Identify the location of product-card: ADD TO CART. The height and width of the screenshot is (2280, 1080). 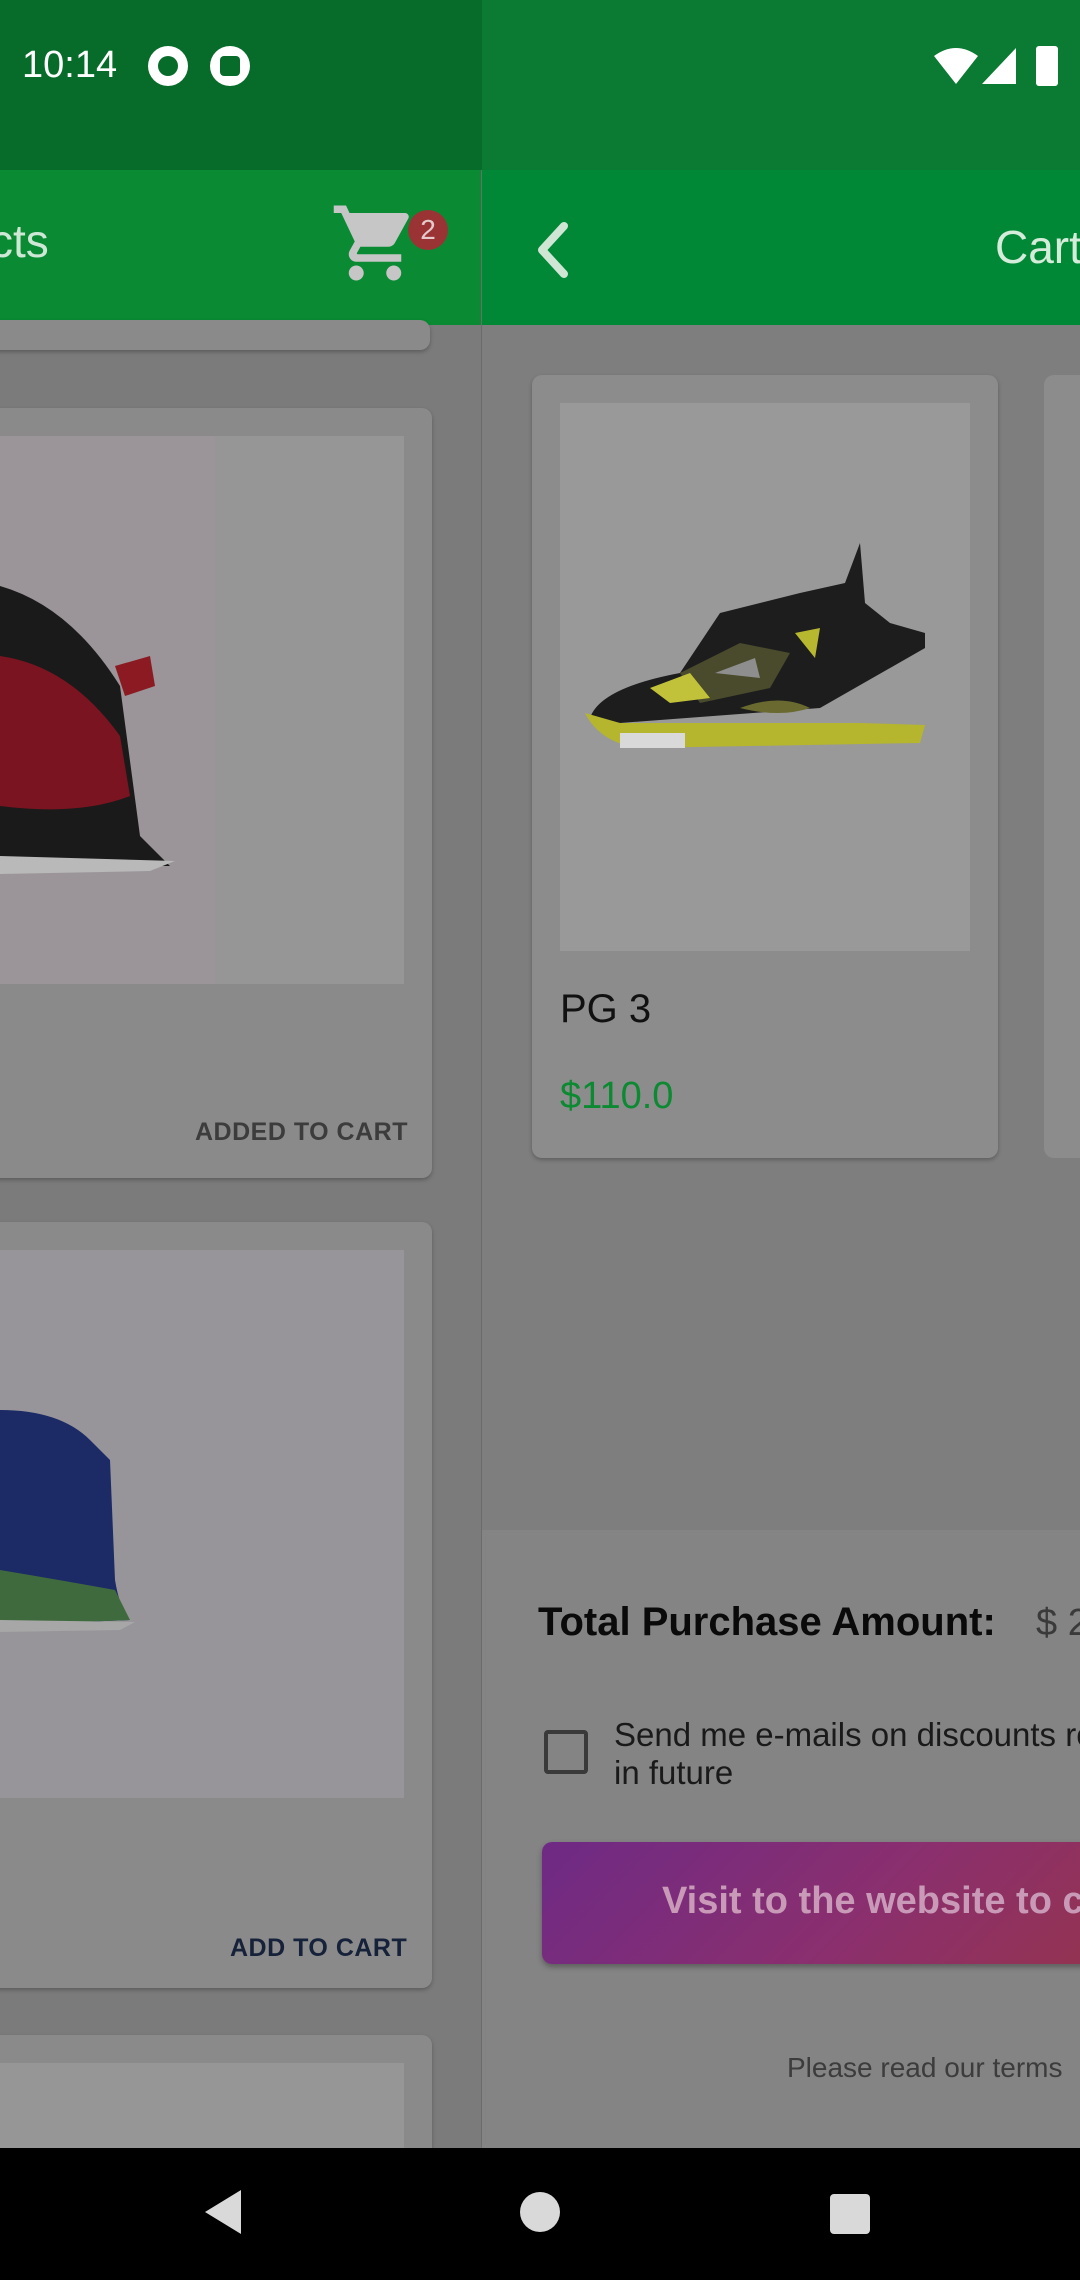
(216, 1605).